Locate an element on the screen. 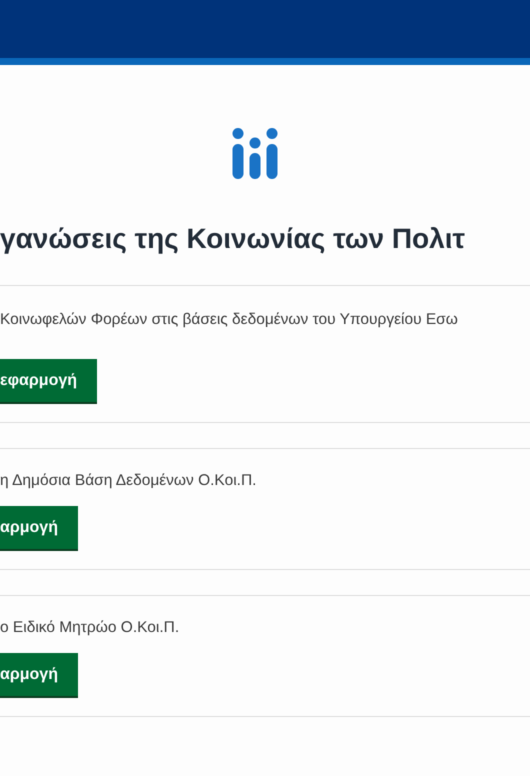 This screenshot has width=530, height=776. page-title: γανώσεις της Κοινωνίας των Πολιτ is located at coordinates (233, 239).